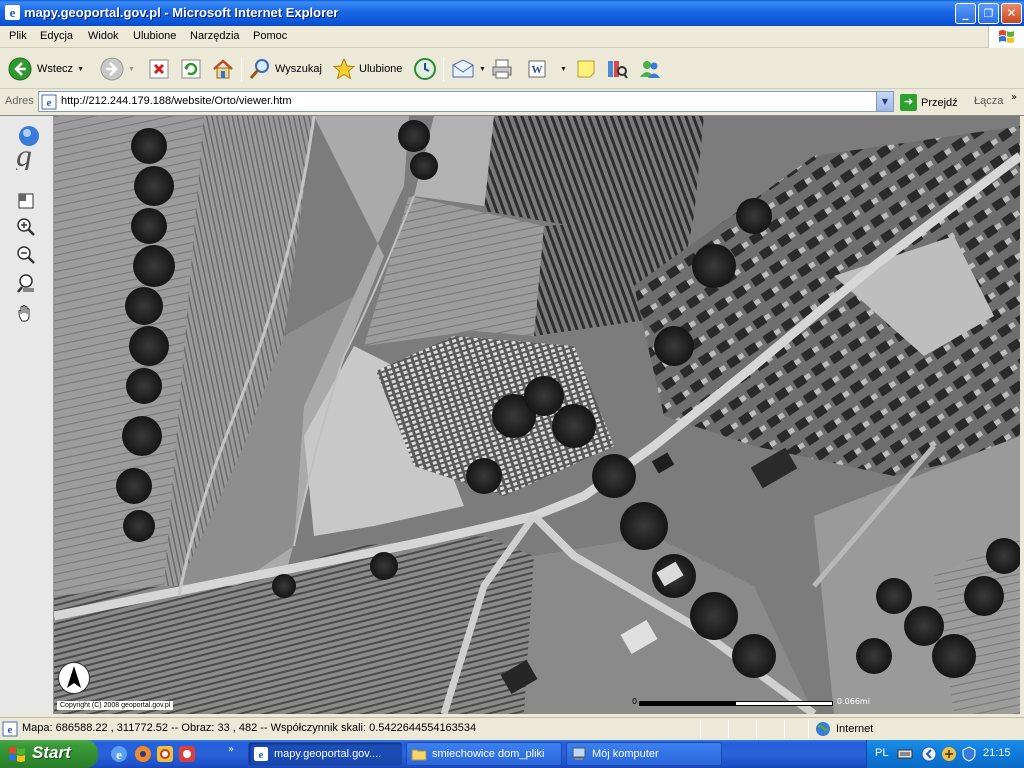  I want to click on minimize-button: _, so click(965, 13).